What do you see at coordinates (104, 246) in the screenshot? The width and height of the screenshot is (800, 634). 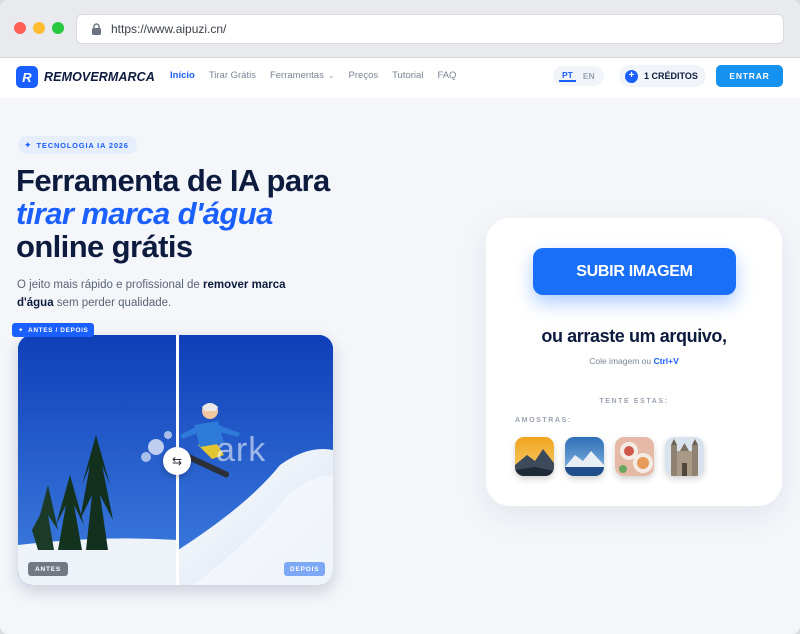 I see `title-line-3: online grátis` at bounding box center [104, 246].